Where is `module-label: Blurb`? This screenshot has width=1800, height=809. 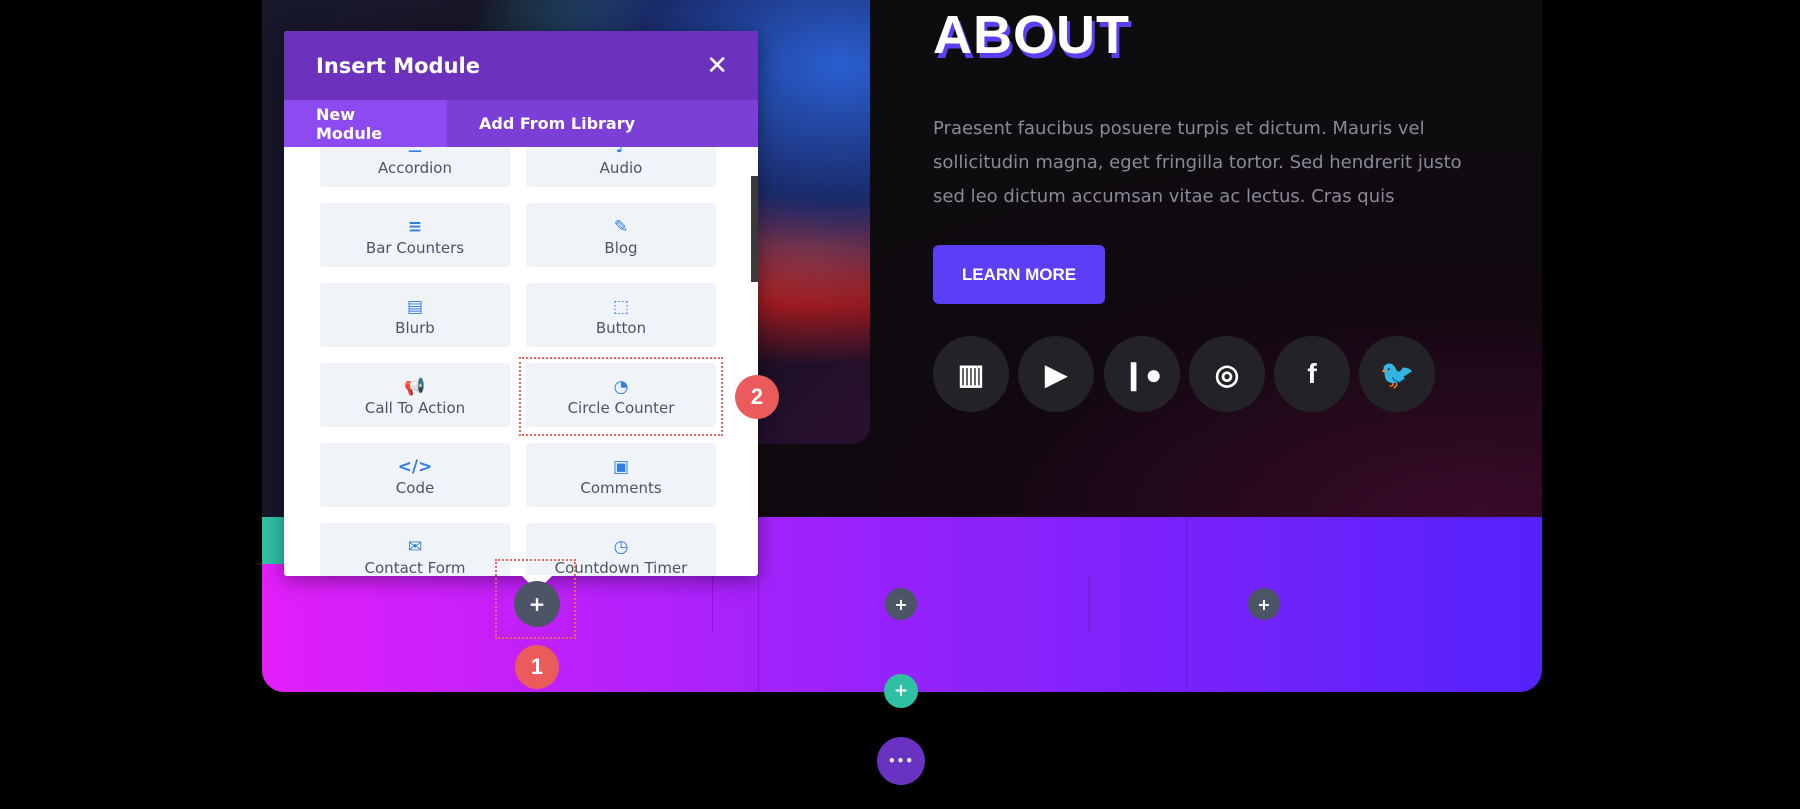 module-label: Blurb is located at coordinates (415, 328).